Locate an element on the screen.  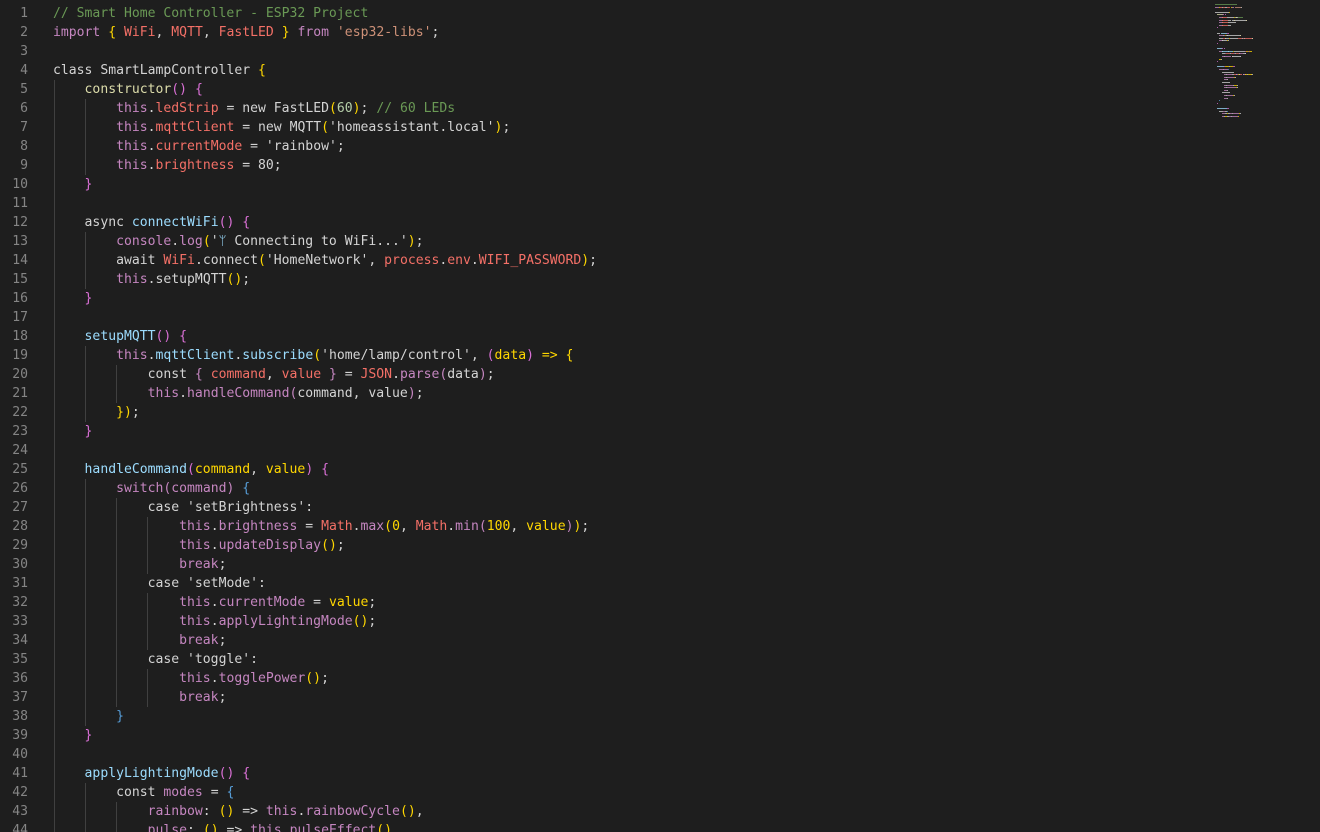
code-line: 10 } is located at coordinates (600, 184).